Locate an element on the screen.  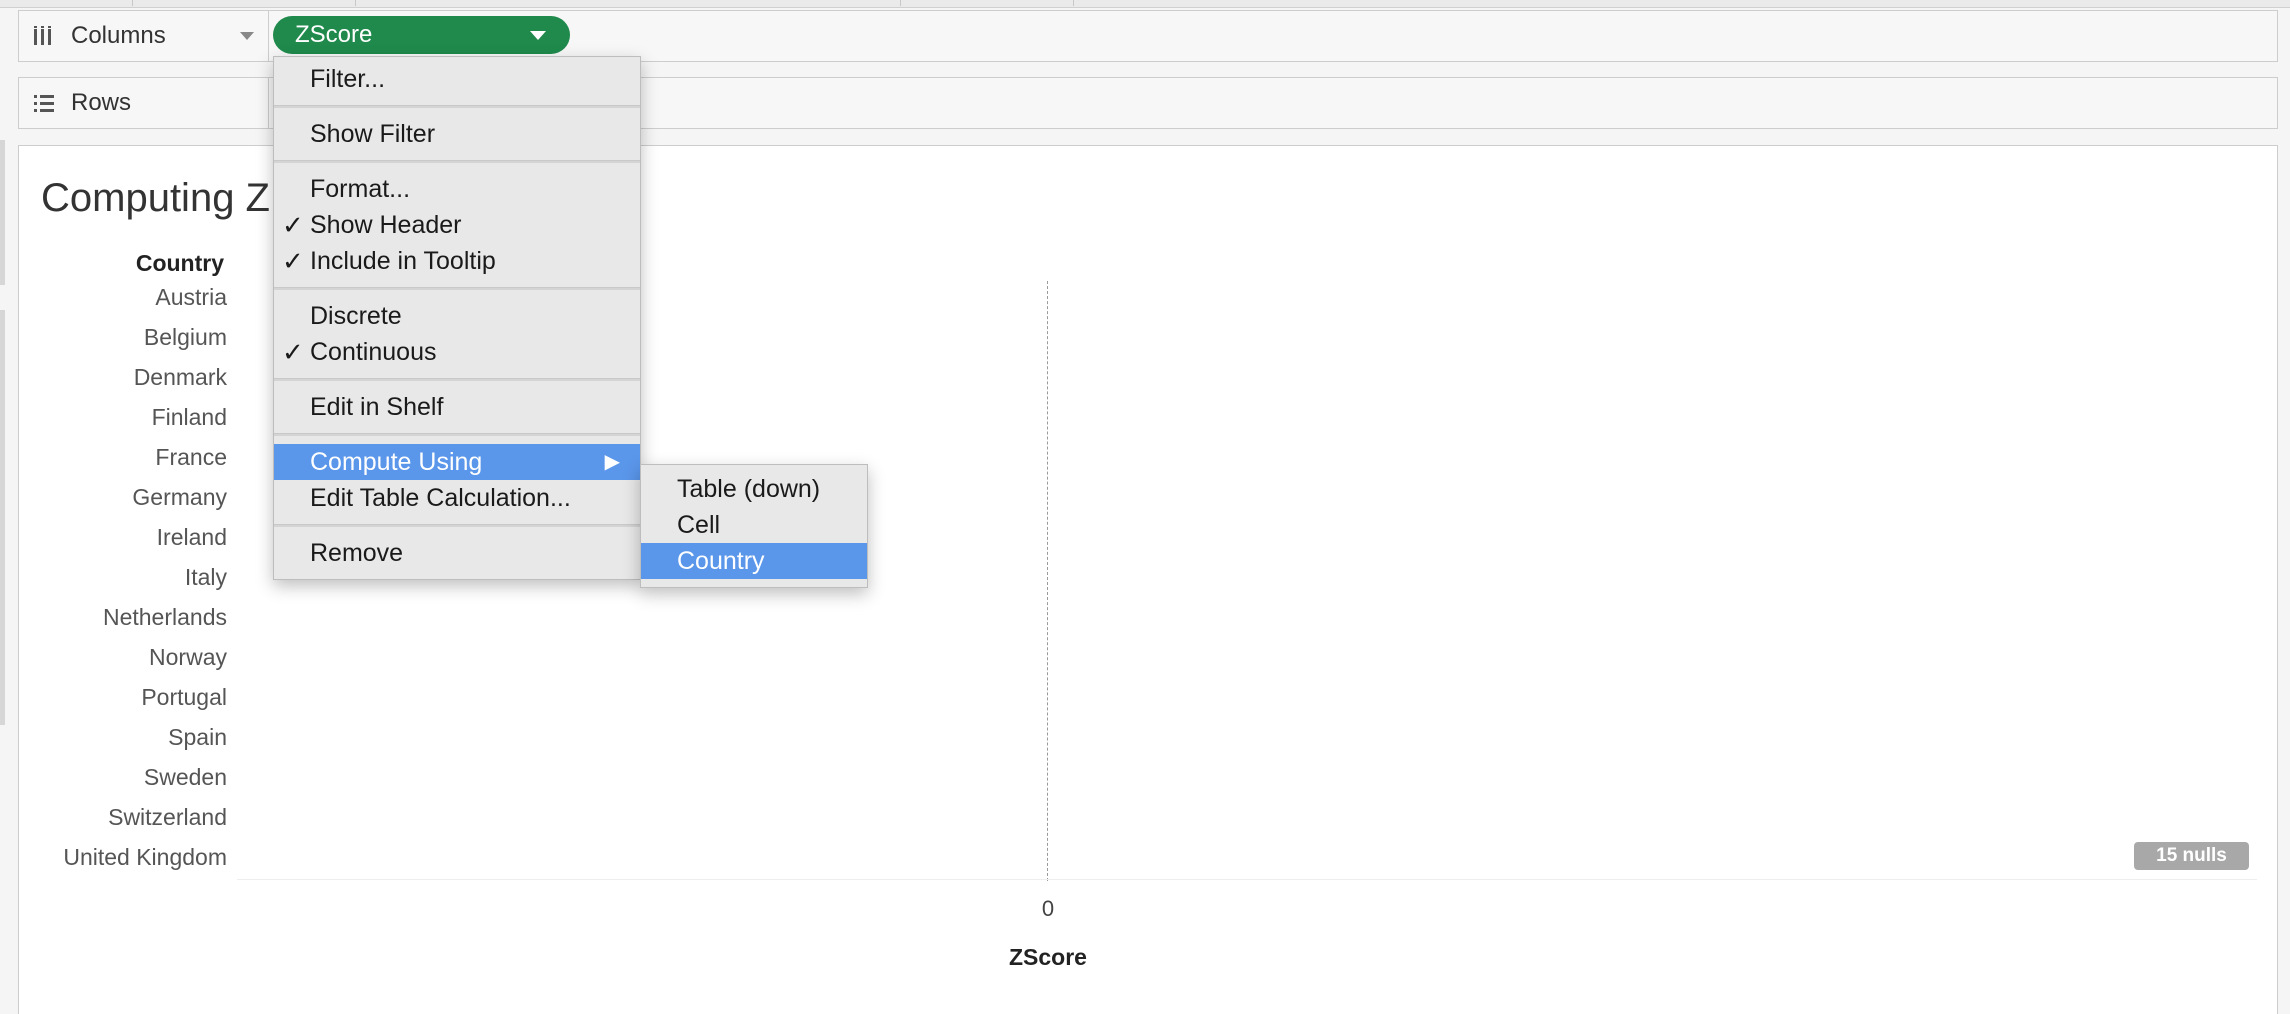
menu-item-label: Show Filter is located at coordinates (373, 134).